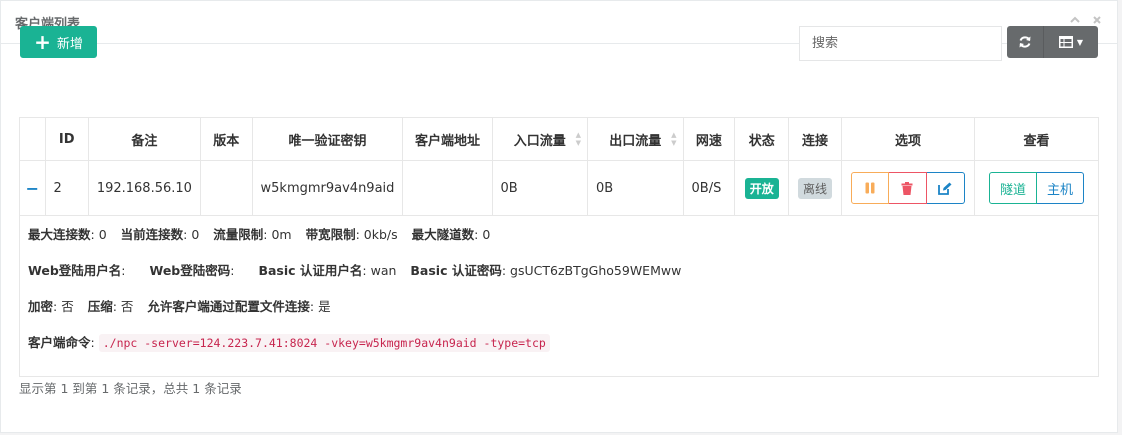 This screenshot has width=1122, height=435. Describe the element at coordinates (130, 388) in the screenshot. I see `pagination-info: 显示第 1 到第 1 条记录，总共 1 条记录` at that location.